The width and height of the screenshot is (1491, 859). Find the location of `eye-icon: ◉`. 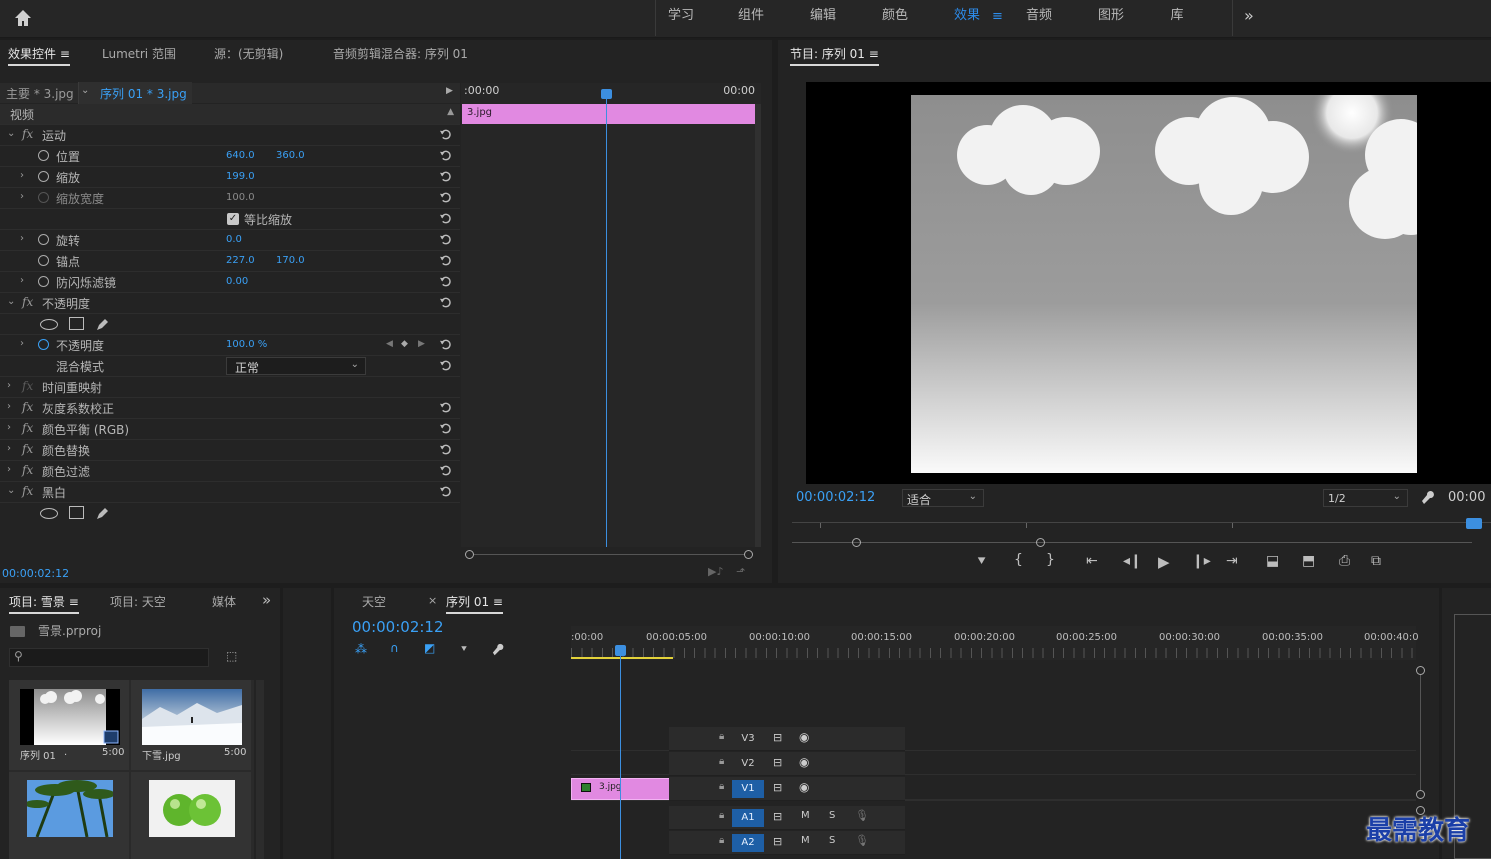

eye-icon: ◉ is located at coordinates (804, 762).